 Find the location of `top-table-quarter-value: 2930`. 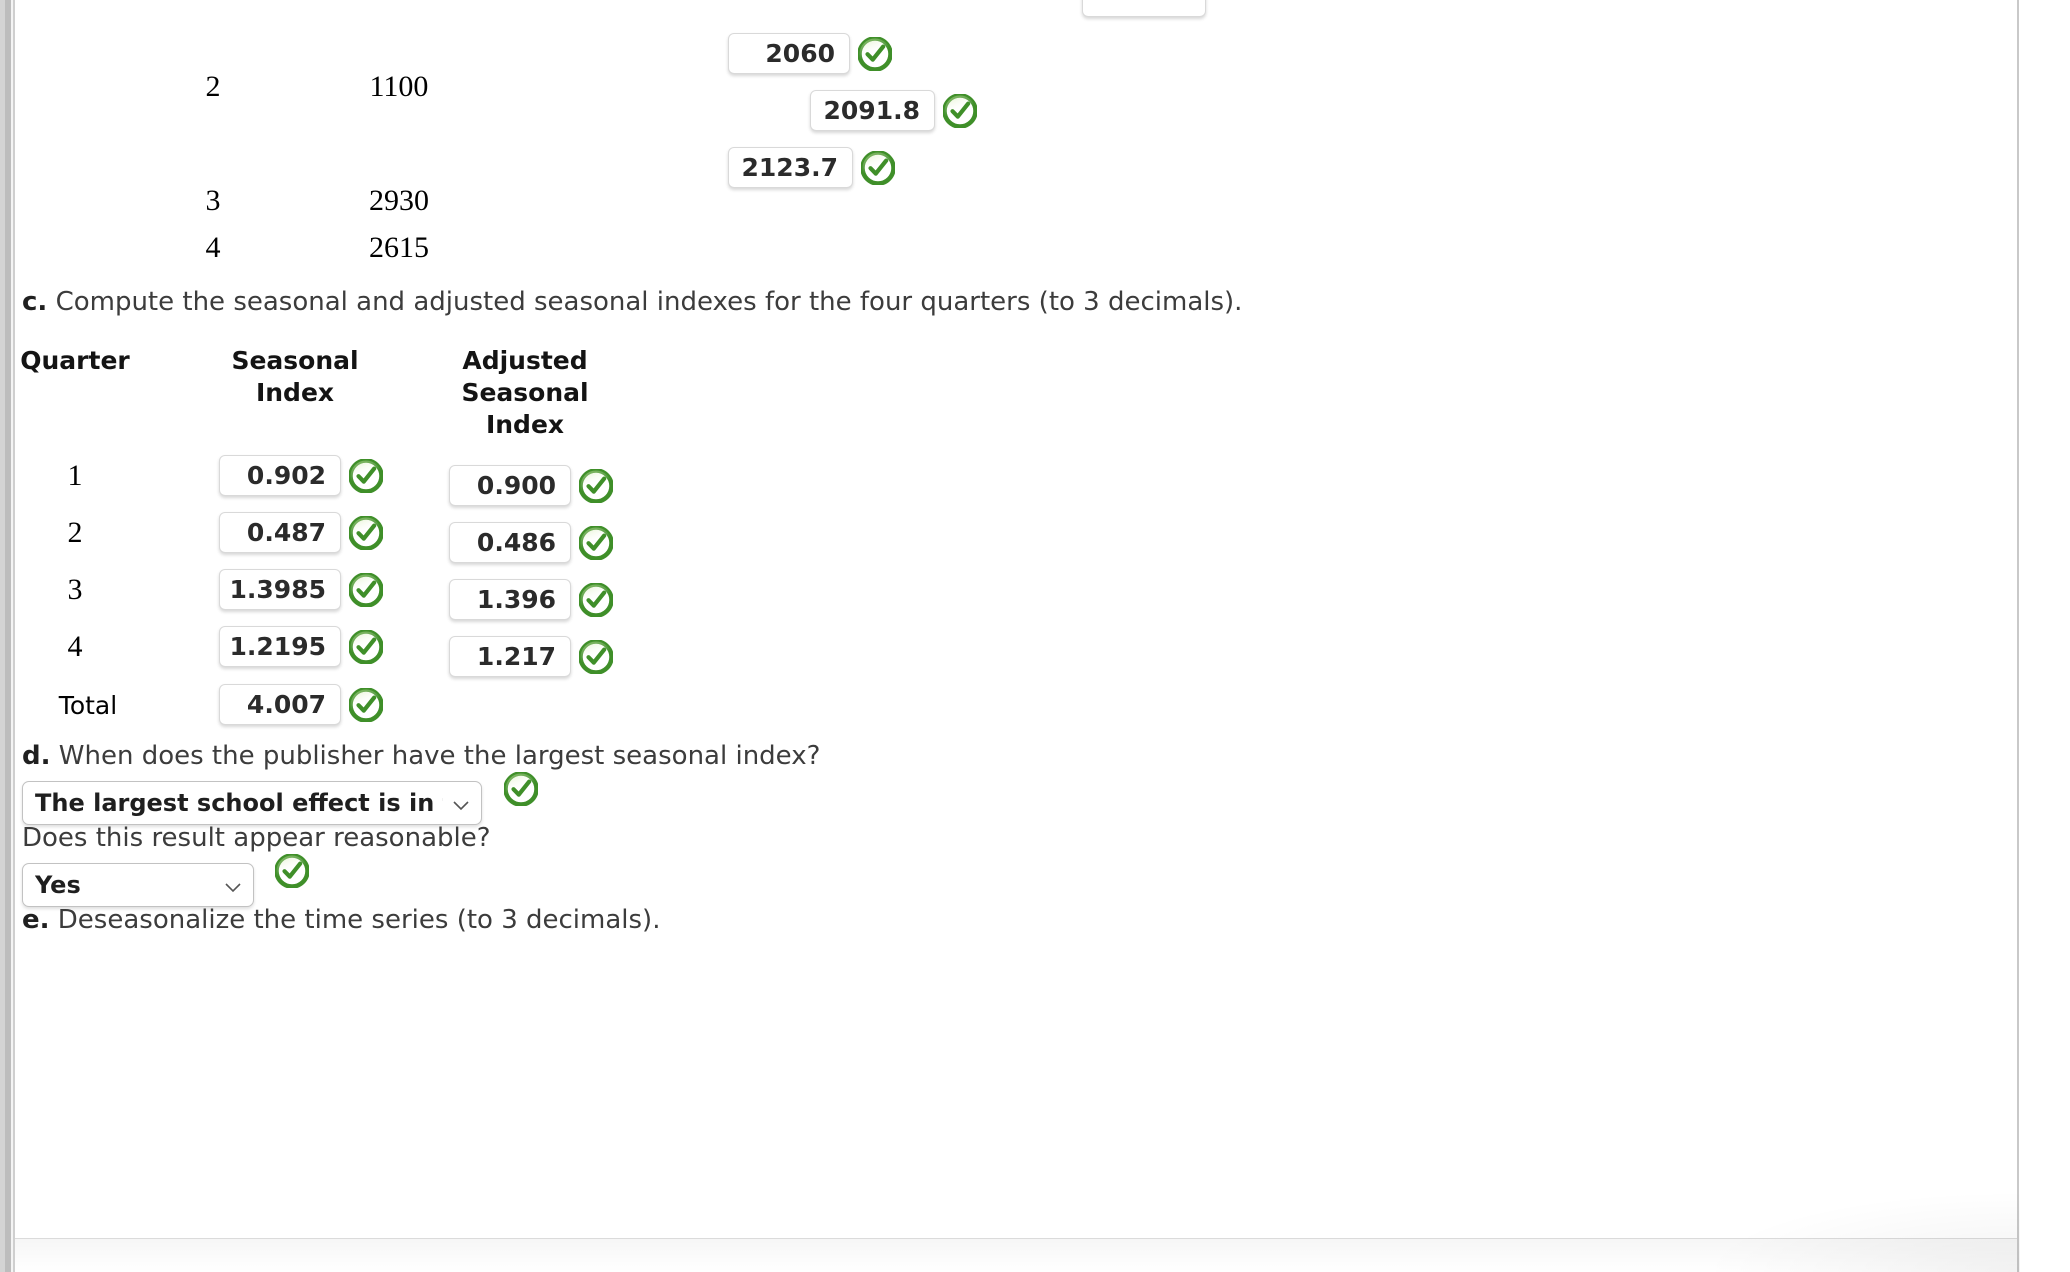

top-table-quarter-value: 2930 is located at coordinates (399, 200).